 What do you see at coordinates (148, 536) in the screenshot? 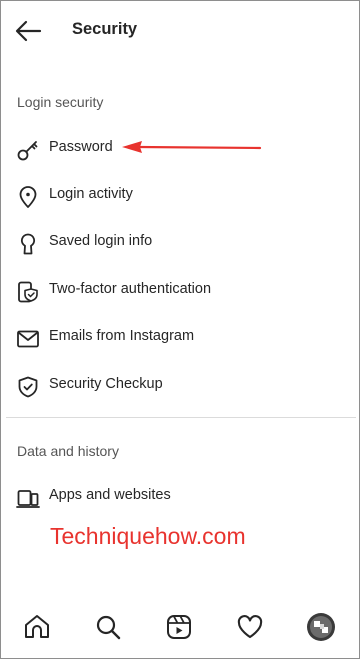
I see `watermark-text: Techniquehow.com` at bounding box center [148, 536].